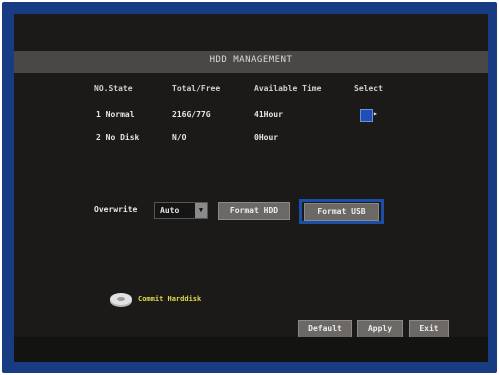 The width and height of the screenshot is (499, 375). What do you see at coordinates (380, 329) in the screenshot?
I see `apply-button: Apply` at bounding box center [380, 329].